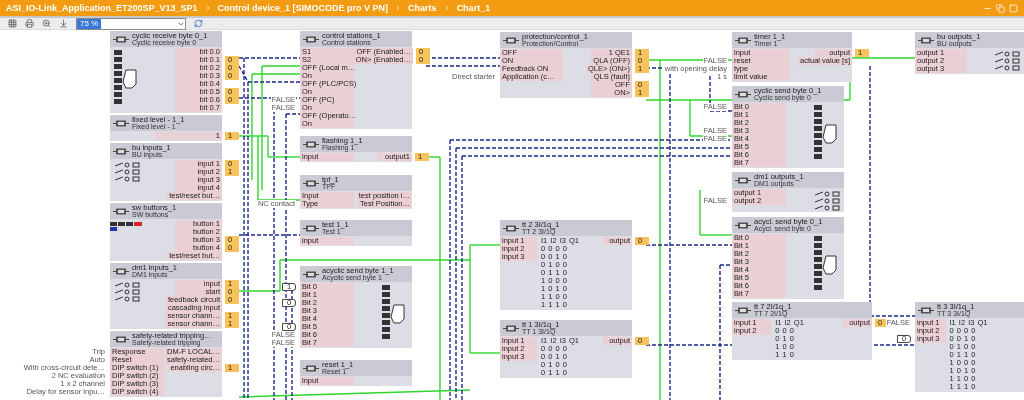 This screenshot has height=400, width=1024. I want to click on zoom-in-icon, so click(46, 23).